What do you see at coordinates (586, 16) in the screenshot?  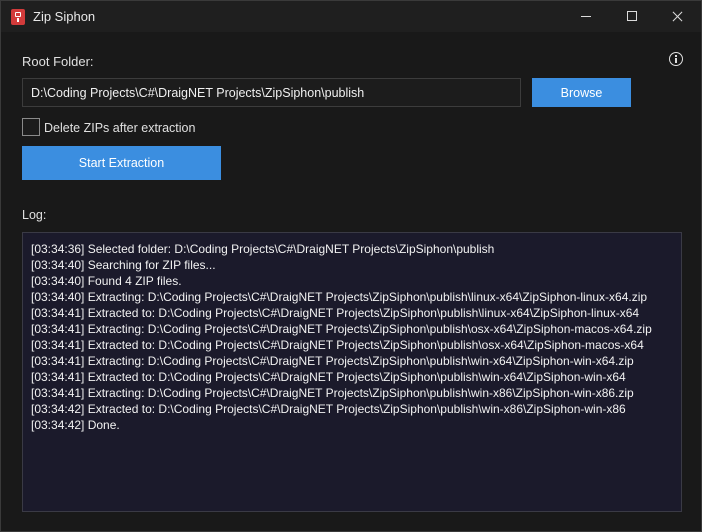 I see `minimize-icon` at bounding box center [586, 16].